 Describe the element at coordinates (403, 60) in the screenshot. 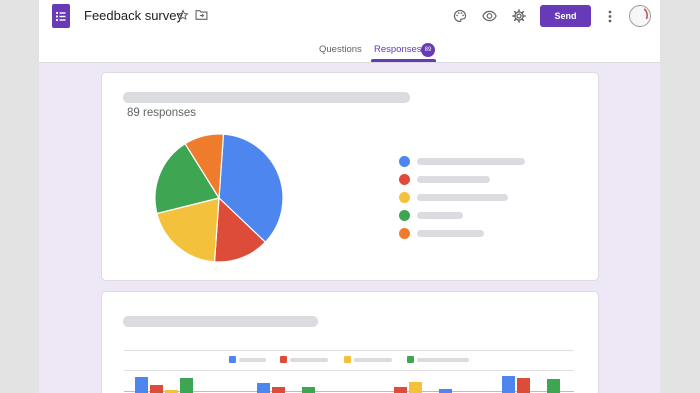

I see `active-tab-indicator` at that location.